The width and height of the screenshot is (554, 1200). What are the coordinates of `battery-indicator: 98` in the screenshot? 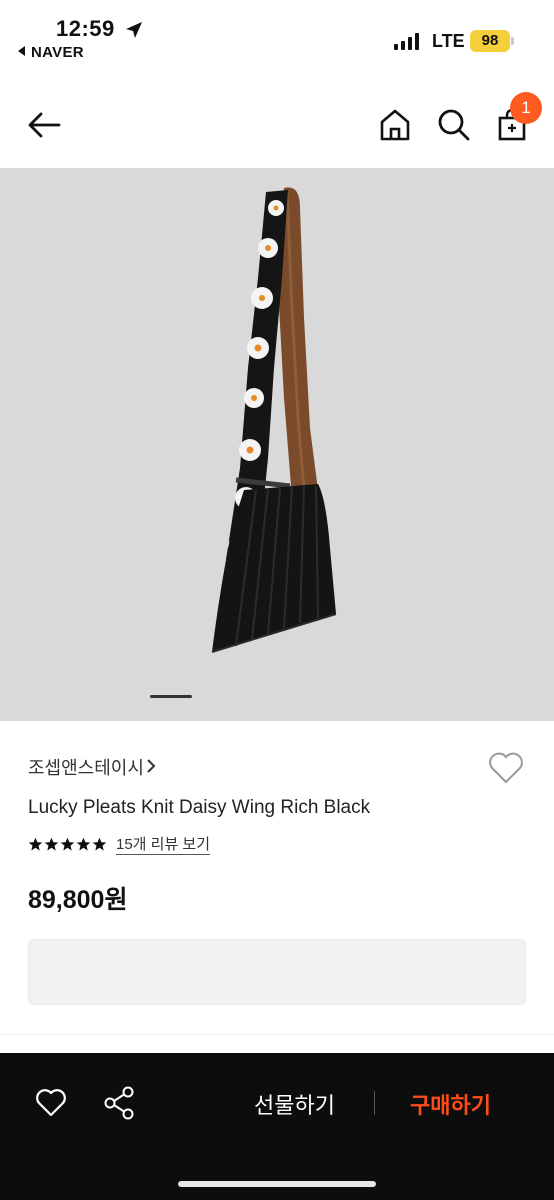 It's located at (490, 41).